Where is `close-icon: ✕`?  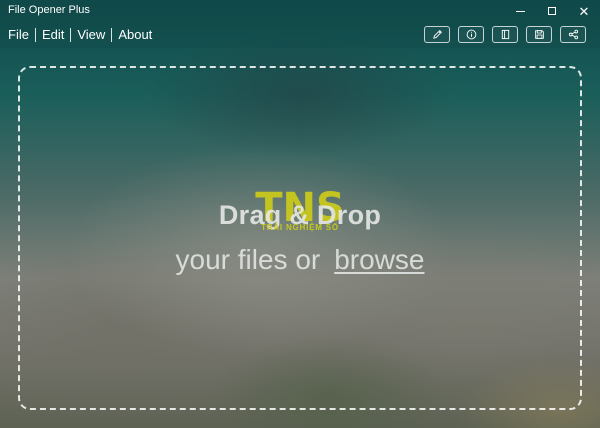
close-icon: ✕ is located at coordinates (584, 11).